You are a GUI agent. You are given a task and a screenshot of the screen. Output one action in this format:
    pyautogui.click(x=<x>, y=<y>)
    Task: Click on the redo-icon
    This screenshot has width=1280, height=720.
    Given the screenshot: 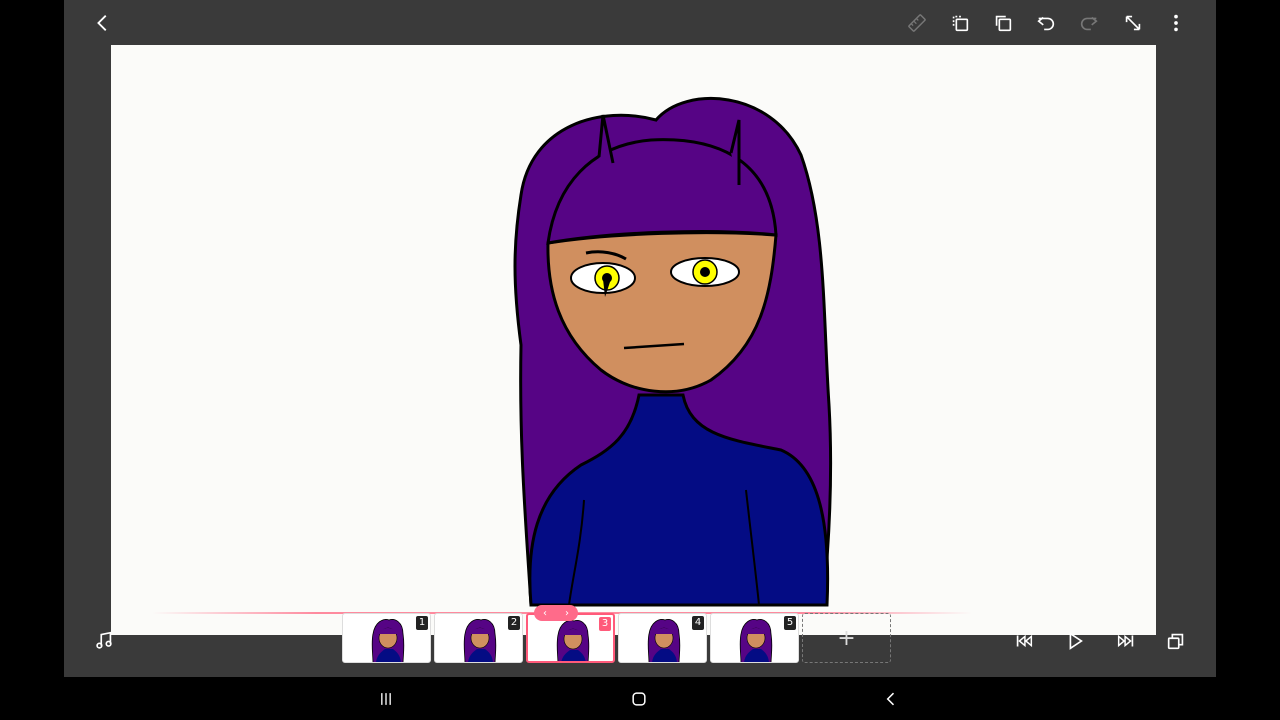 What is the action you would take?
    pyautogui.click(x=1089, y=23)
    